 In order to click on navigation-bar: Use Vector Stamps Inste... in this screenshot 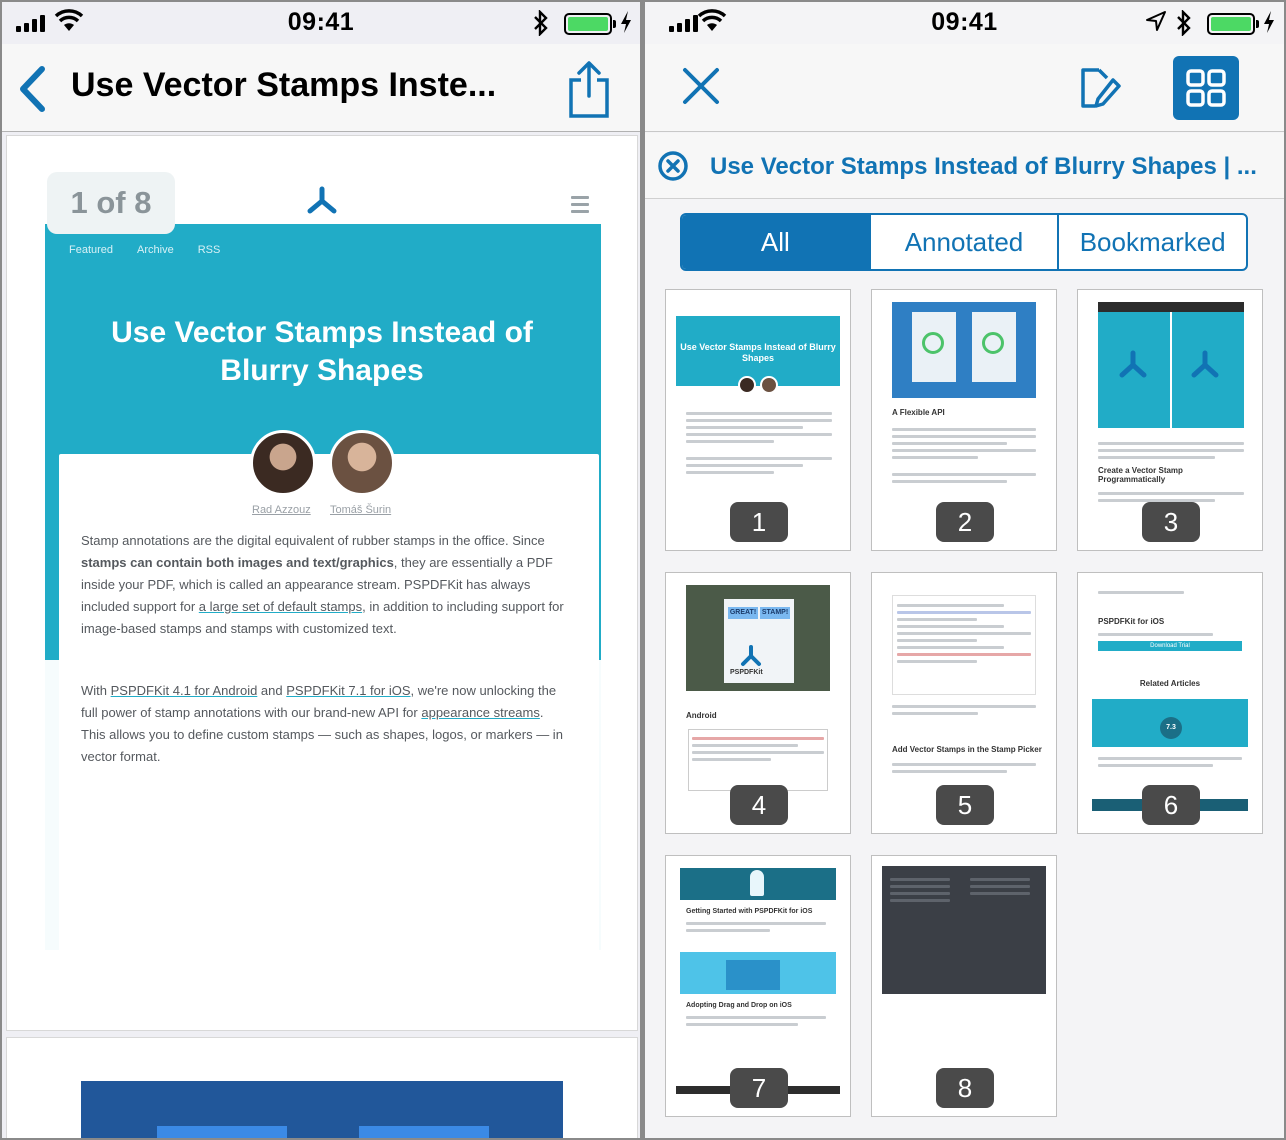, I will do `click(321, 88)`.